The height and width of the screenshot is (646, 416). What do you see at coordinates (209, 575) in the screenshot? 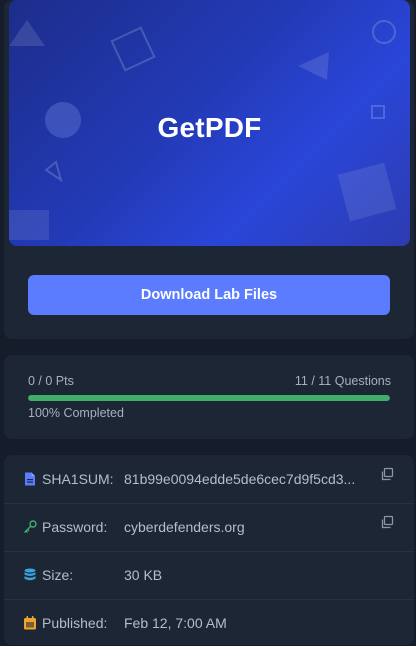
I see `size-row: Size: 30 KB` at bounding box center [209, 575].